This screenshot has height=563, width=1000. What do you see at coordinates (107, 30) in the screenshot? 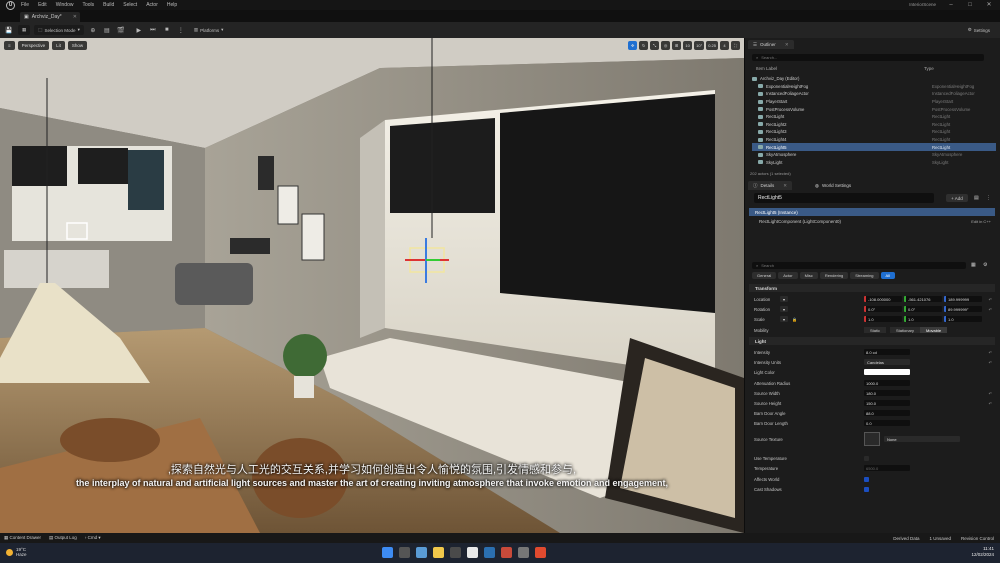
I see `blueprint-icon: ▤` at bounding box center [107, 30].